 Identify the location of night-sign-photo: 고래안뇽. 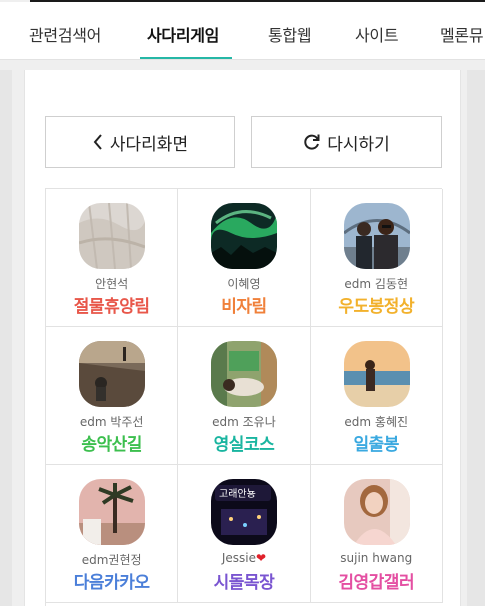
(244, 512).